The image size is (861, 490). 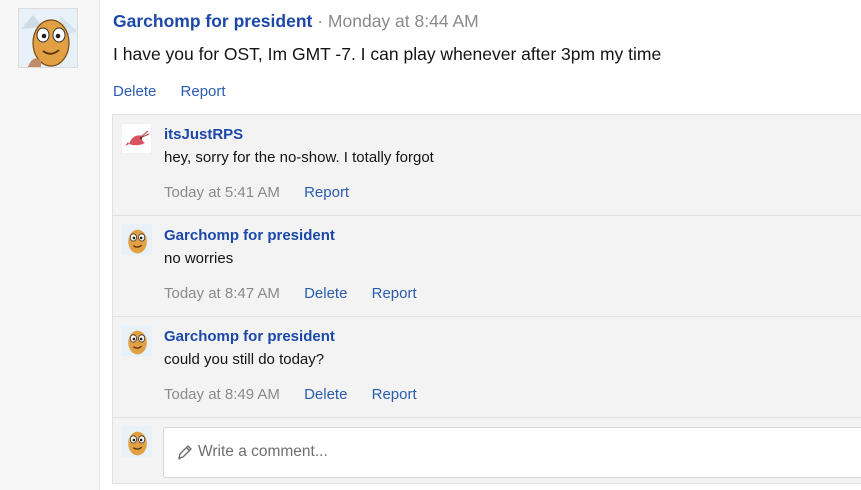 I want to click on comment-timestamp: Today at 8:49 AM, so click(x=222, y=394).